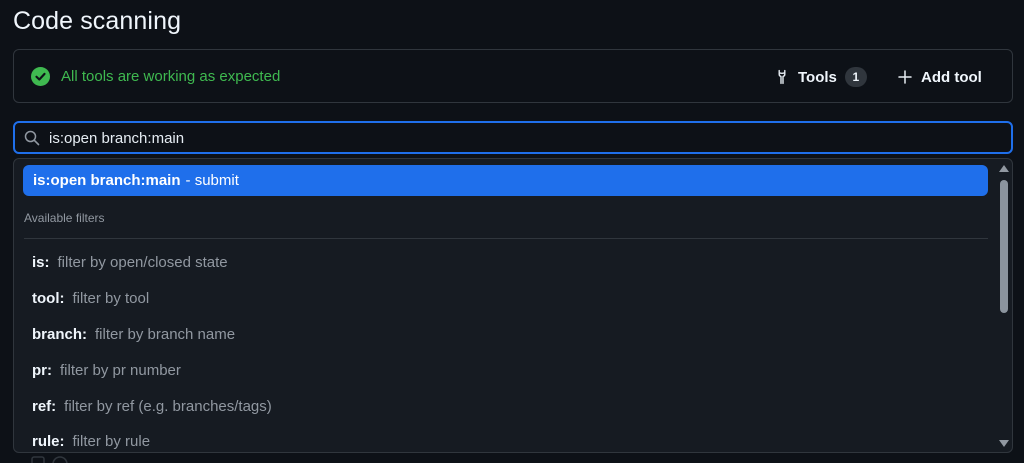 The height and width of the screenshot is (463, 1024). I want to click on tools-button: Tools 1, so click(820, 77).